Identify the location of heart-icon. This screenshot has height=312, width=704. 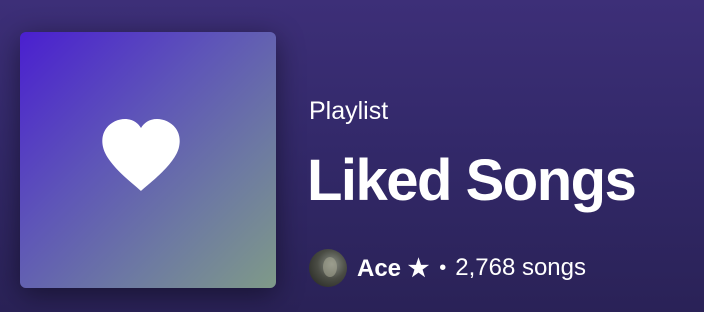
(141, 155).